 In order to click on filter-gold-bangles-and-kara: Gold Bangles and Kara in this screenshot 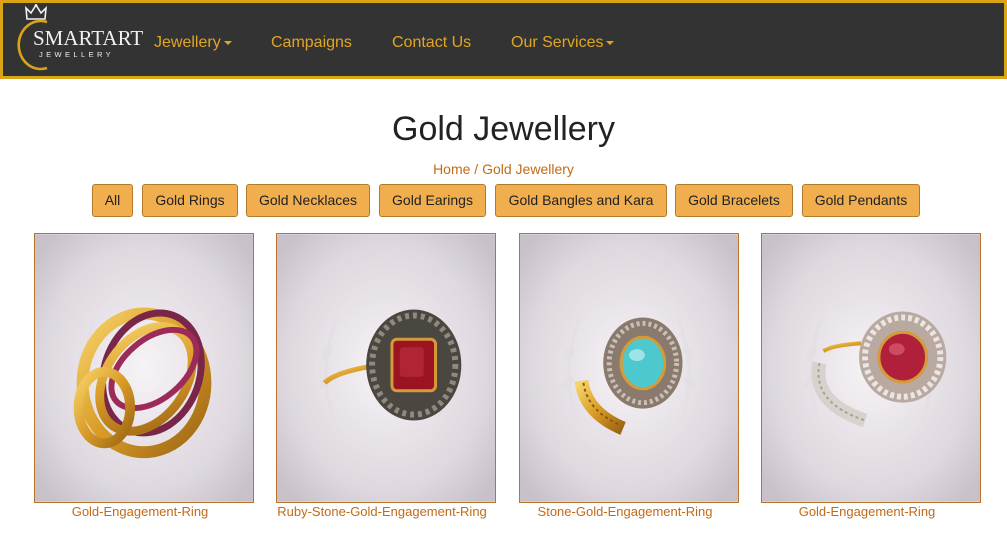, I will do `click(581, 200)`.